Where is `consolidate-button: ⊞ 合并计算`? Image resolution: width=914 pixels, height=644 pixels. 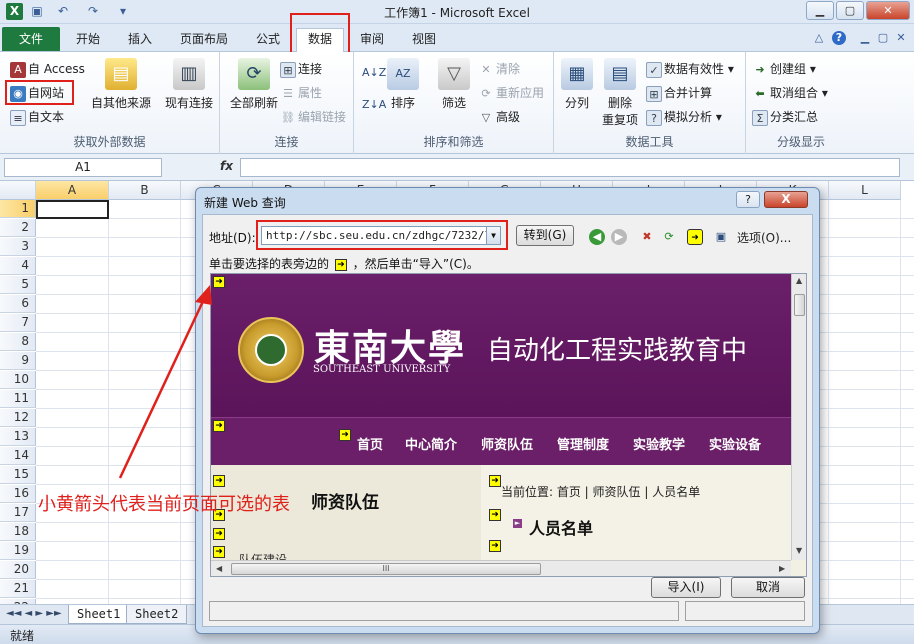
consolidate-button: ⊞ 合并计算 is located at coordinates (679, 93).